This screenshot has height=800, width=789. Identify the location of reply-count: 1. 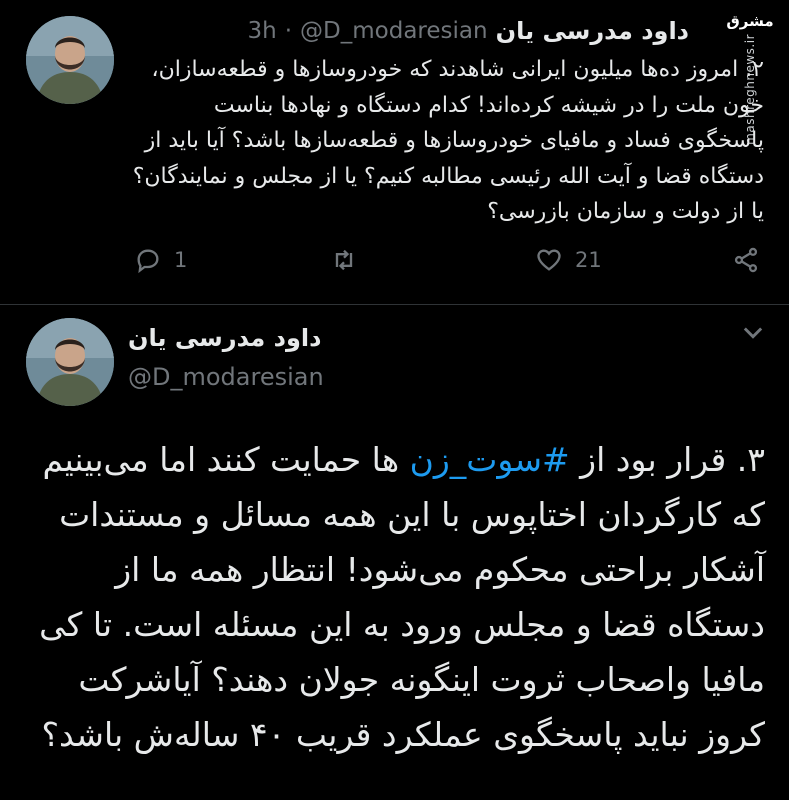
(181, 260).